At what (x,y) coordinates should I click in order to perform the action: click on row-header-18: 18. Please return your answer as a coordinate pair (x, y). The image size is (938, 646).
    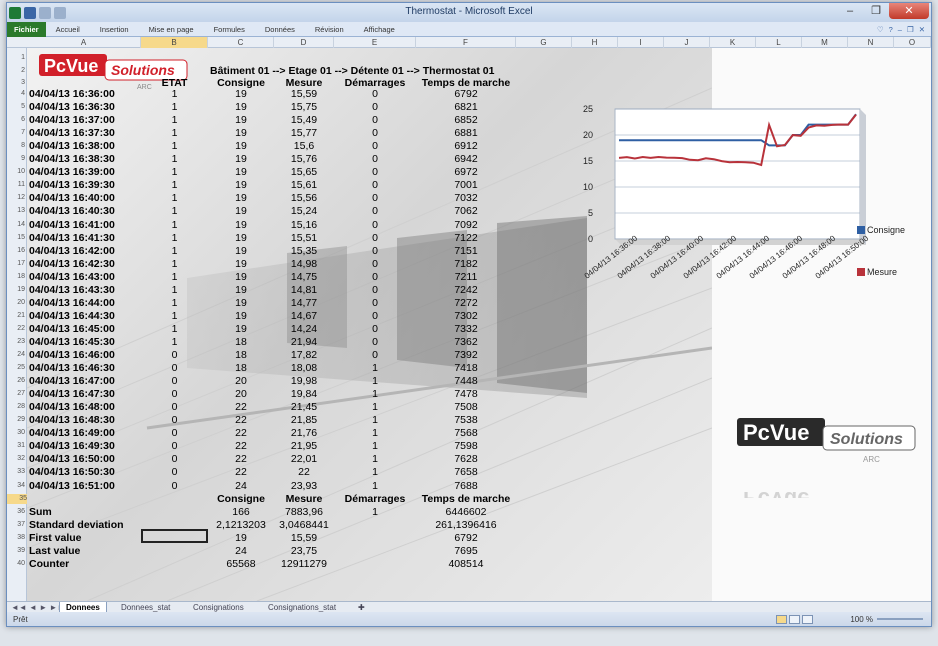
    Looking at the image, I should click on (16, 277).